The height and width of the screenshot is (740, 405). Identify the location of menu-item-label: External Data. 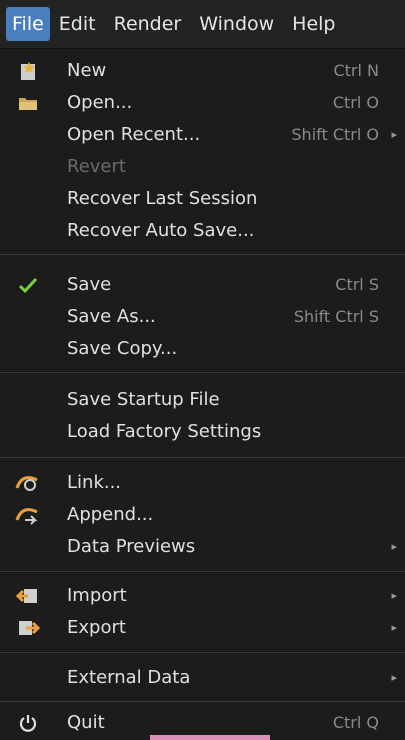
(129, 677).